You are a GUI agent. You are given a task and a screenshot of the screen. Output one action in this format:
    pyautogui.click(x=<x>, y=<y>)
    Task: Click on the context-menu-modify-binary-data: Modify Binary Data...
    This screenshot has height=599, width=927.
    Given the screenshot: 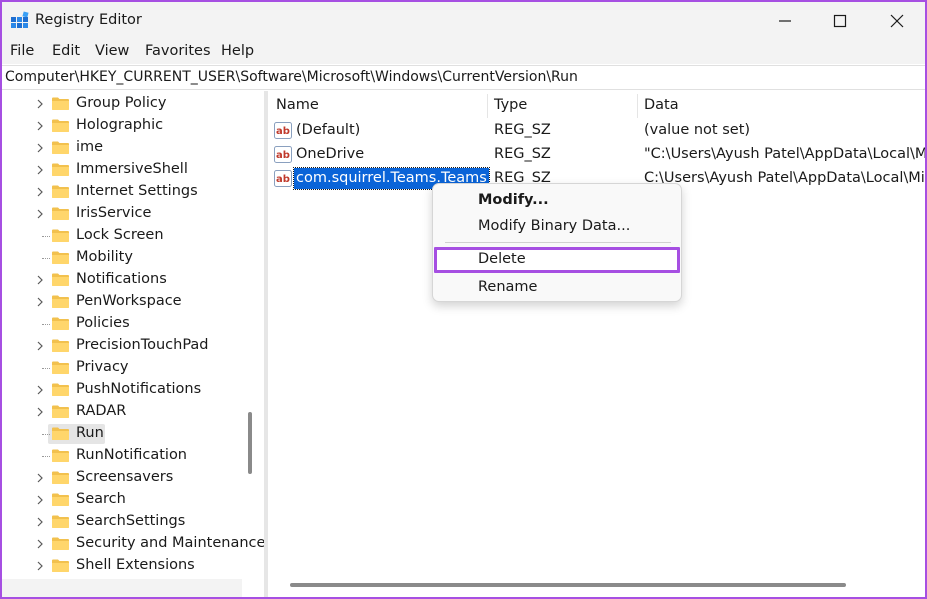 What is the action you would take?
    pyautogui.click(x=557, y=227)
    